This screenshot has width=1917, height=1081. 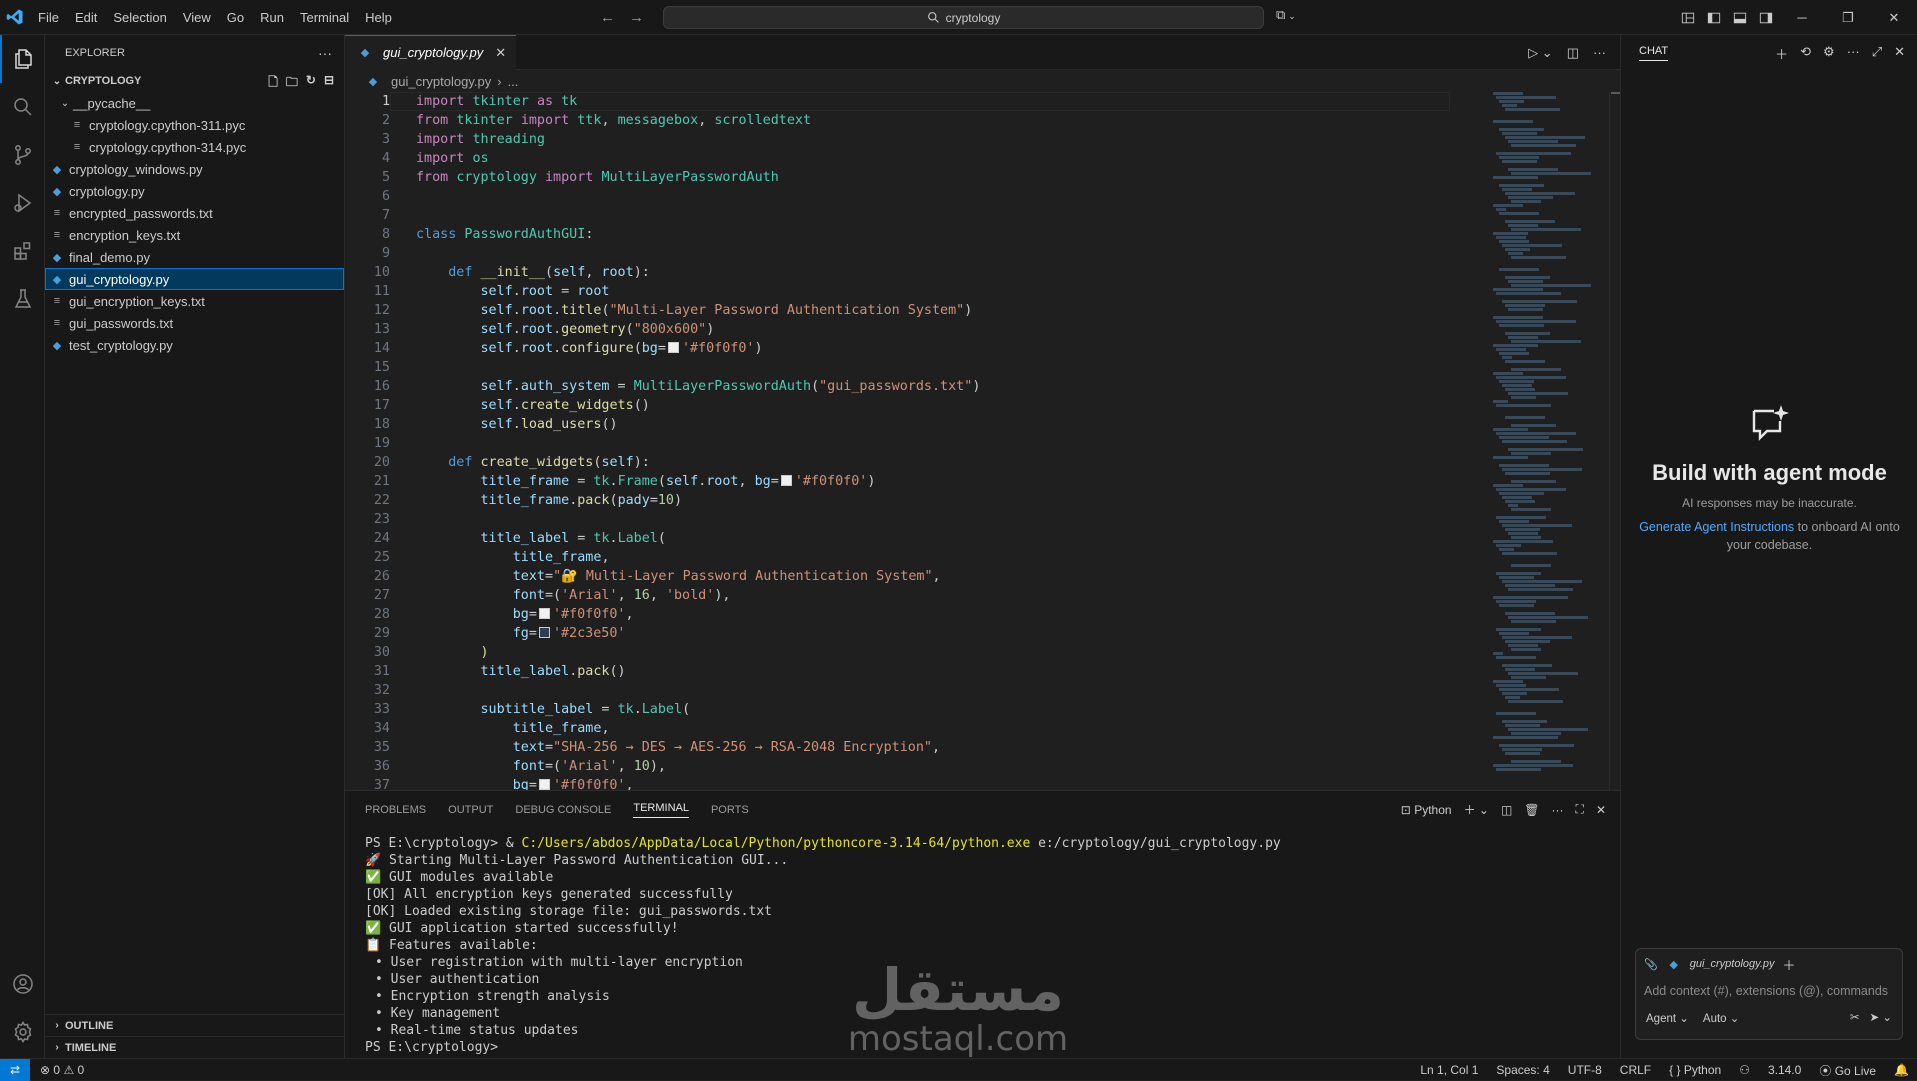 I want to click on kill-terminal-icon: 🗑, so click(x=1531, y=810).